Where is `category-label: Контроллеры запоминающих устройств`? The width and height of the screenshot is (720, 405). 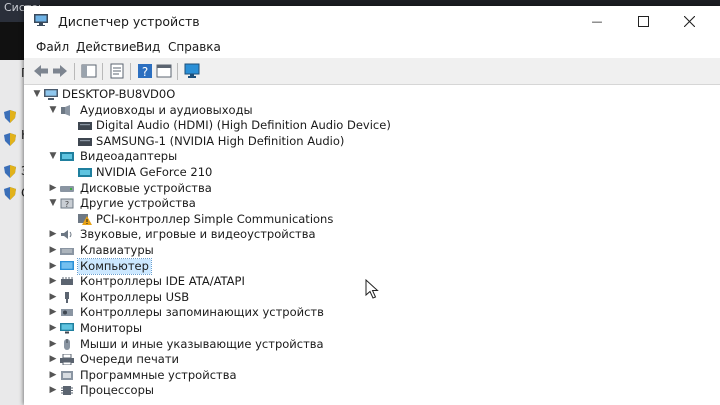
category-label: Контроллеры запоминающих устройств is located at coordinates (202, 312).